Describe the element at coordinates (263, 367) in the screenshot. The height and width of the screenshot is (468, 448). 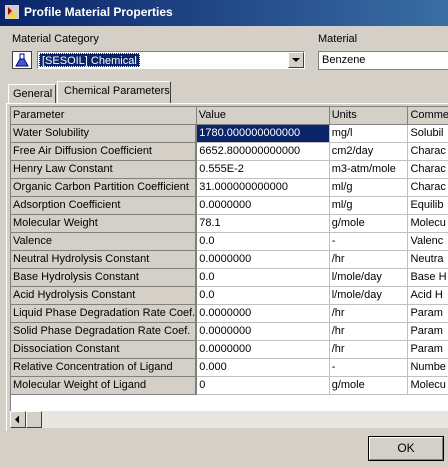
I see `table-cell: 0.000` at that location.